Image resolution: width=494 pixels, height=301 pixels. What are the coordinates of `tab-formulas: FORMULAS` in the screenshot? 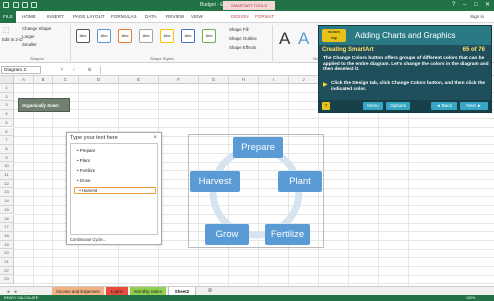 It's located at (124, 16).